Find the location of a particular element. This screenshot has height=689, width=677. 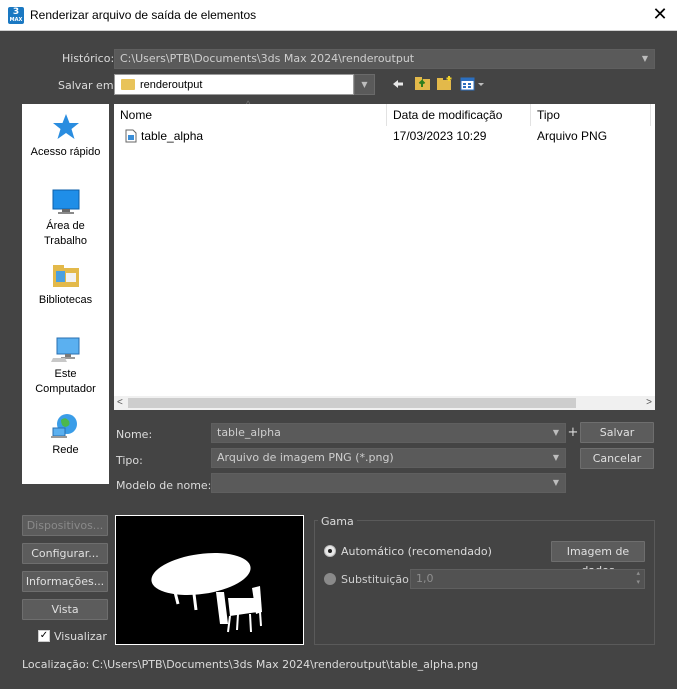

automatico-label: Automático (recomendado) is located at coordinates (416, 551).